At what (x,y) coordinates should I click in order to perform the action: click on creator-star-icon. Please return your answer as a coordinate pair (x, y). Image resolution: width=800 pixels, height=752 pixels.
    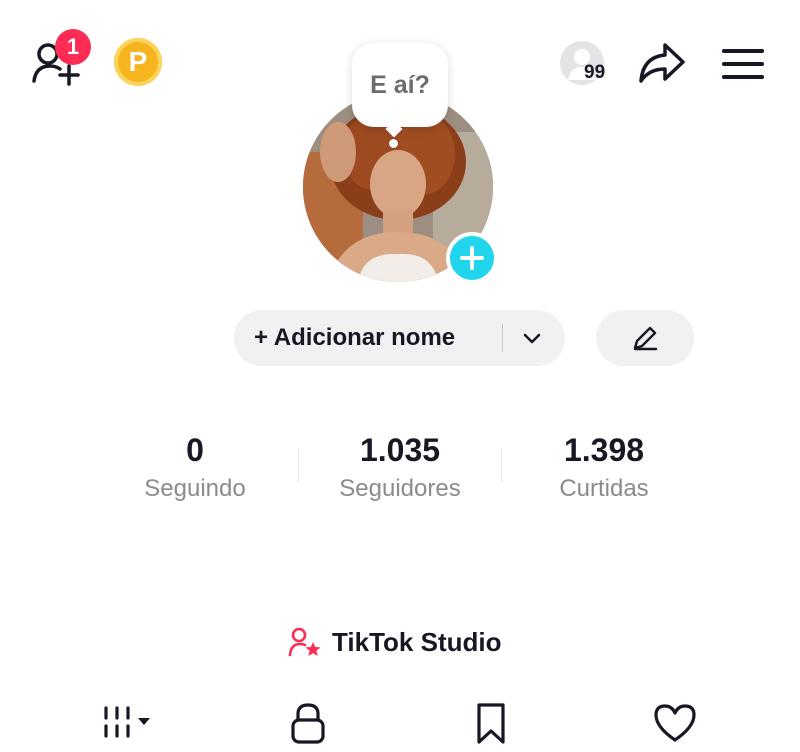
    Looking at the image, I should click on (304, 642).